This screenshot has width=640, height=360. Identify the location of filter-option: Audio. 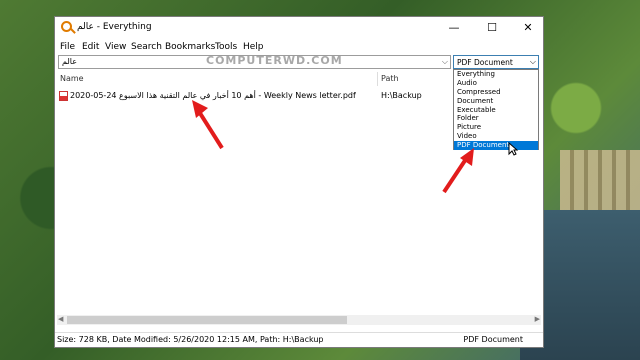
(496, 83).